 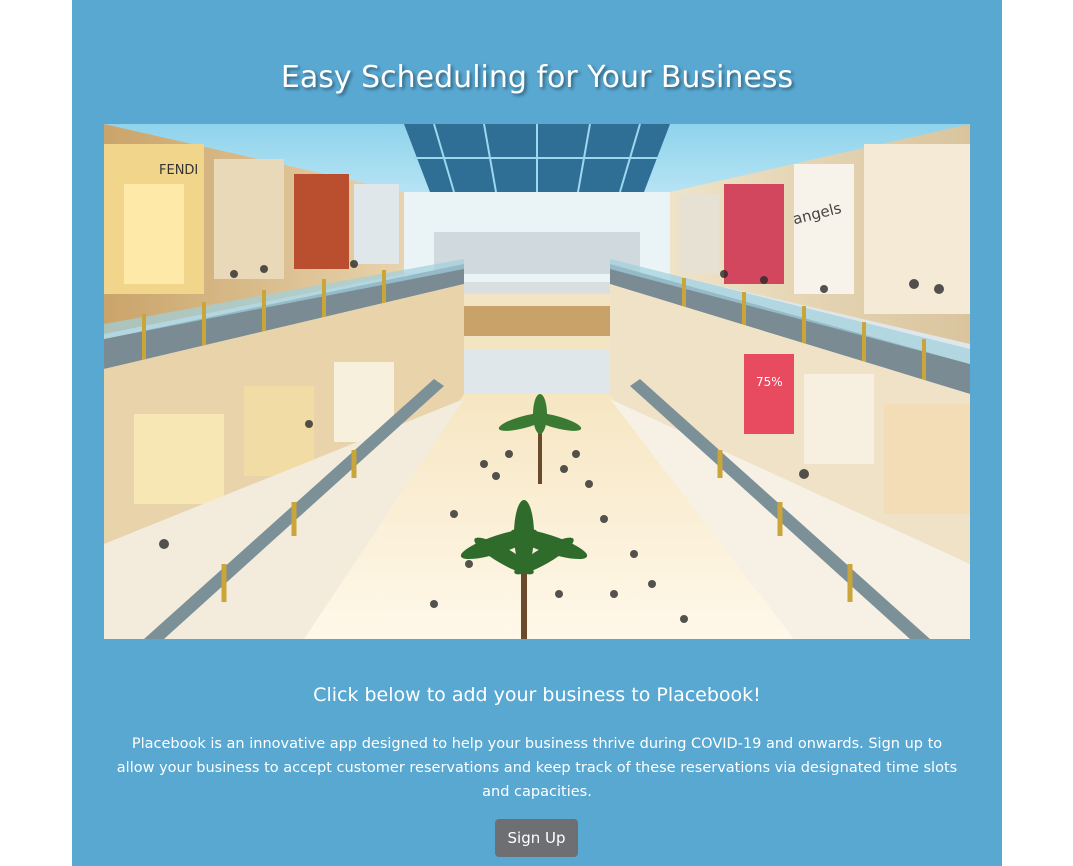 What do you see at coordinates (536, 838) in the screenshot?
I see `sign-up-button: Sign Up` at bounding box center [536, 838].